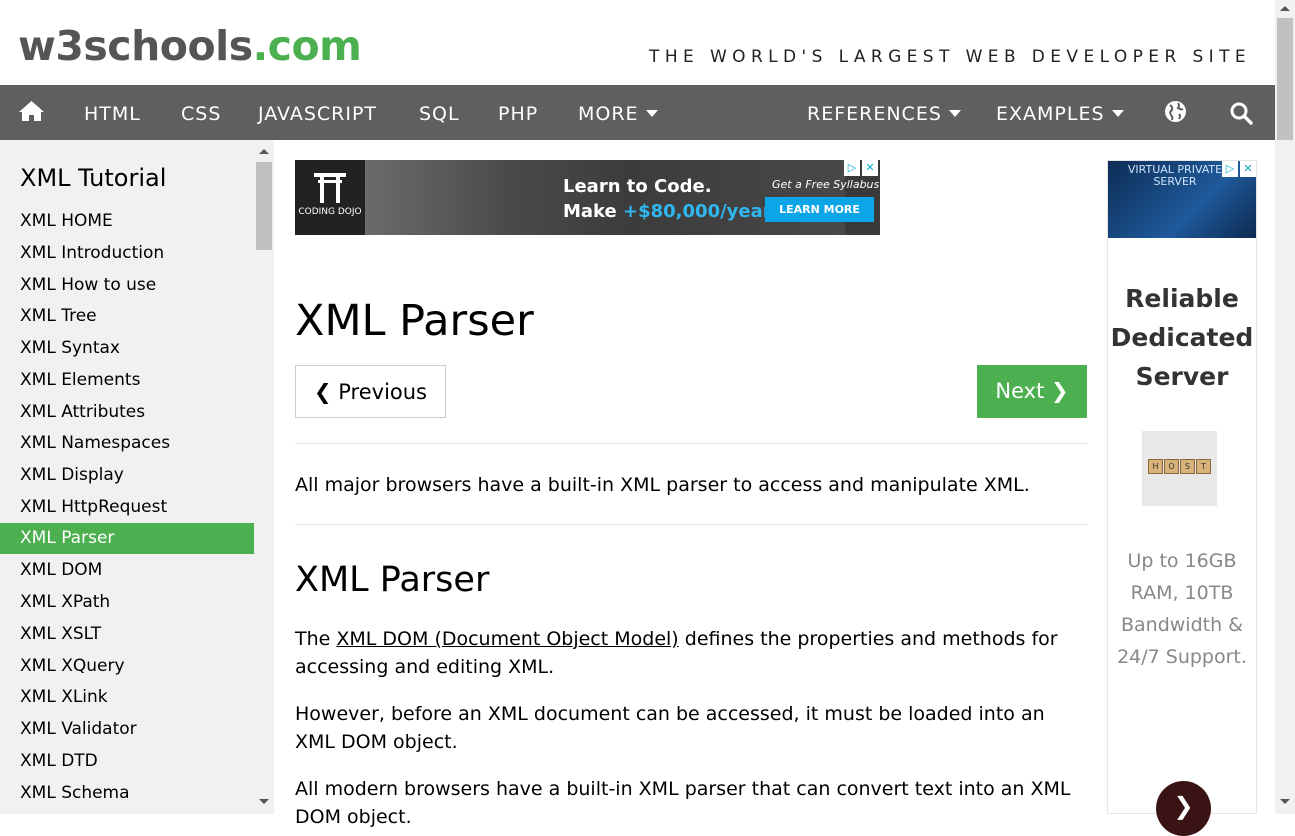 The width and height of the screenshot is (1295, 836). I want to click on page-title: XML Parser, so click(414, 321).